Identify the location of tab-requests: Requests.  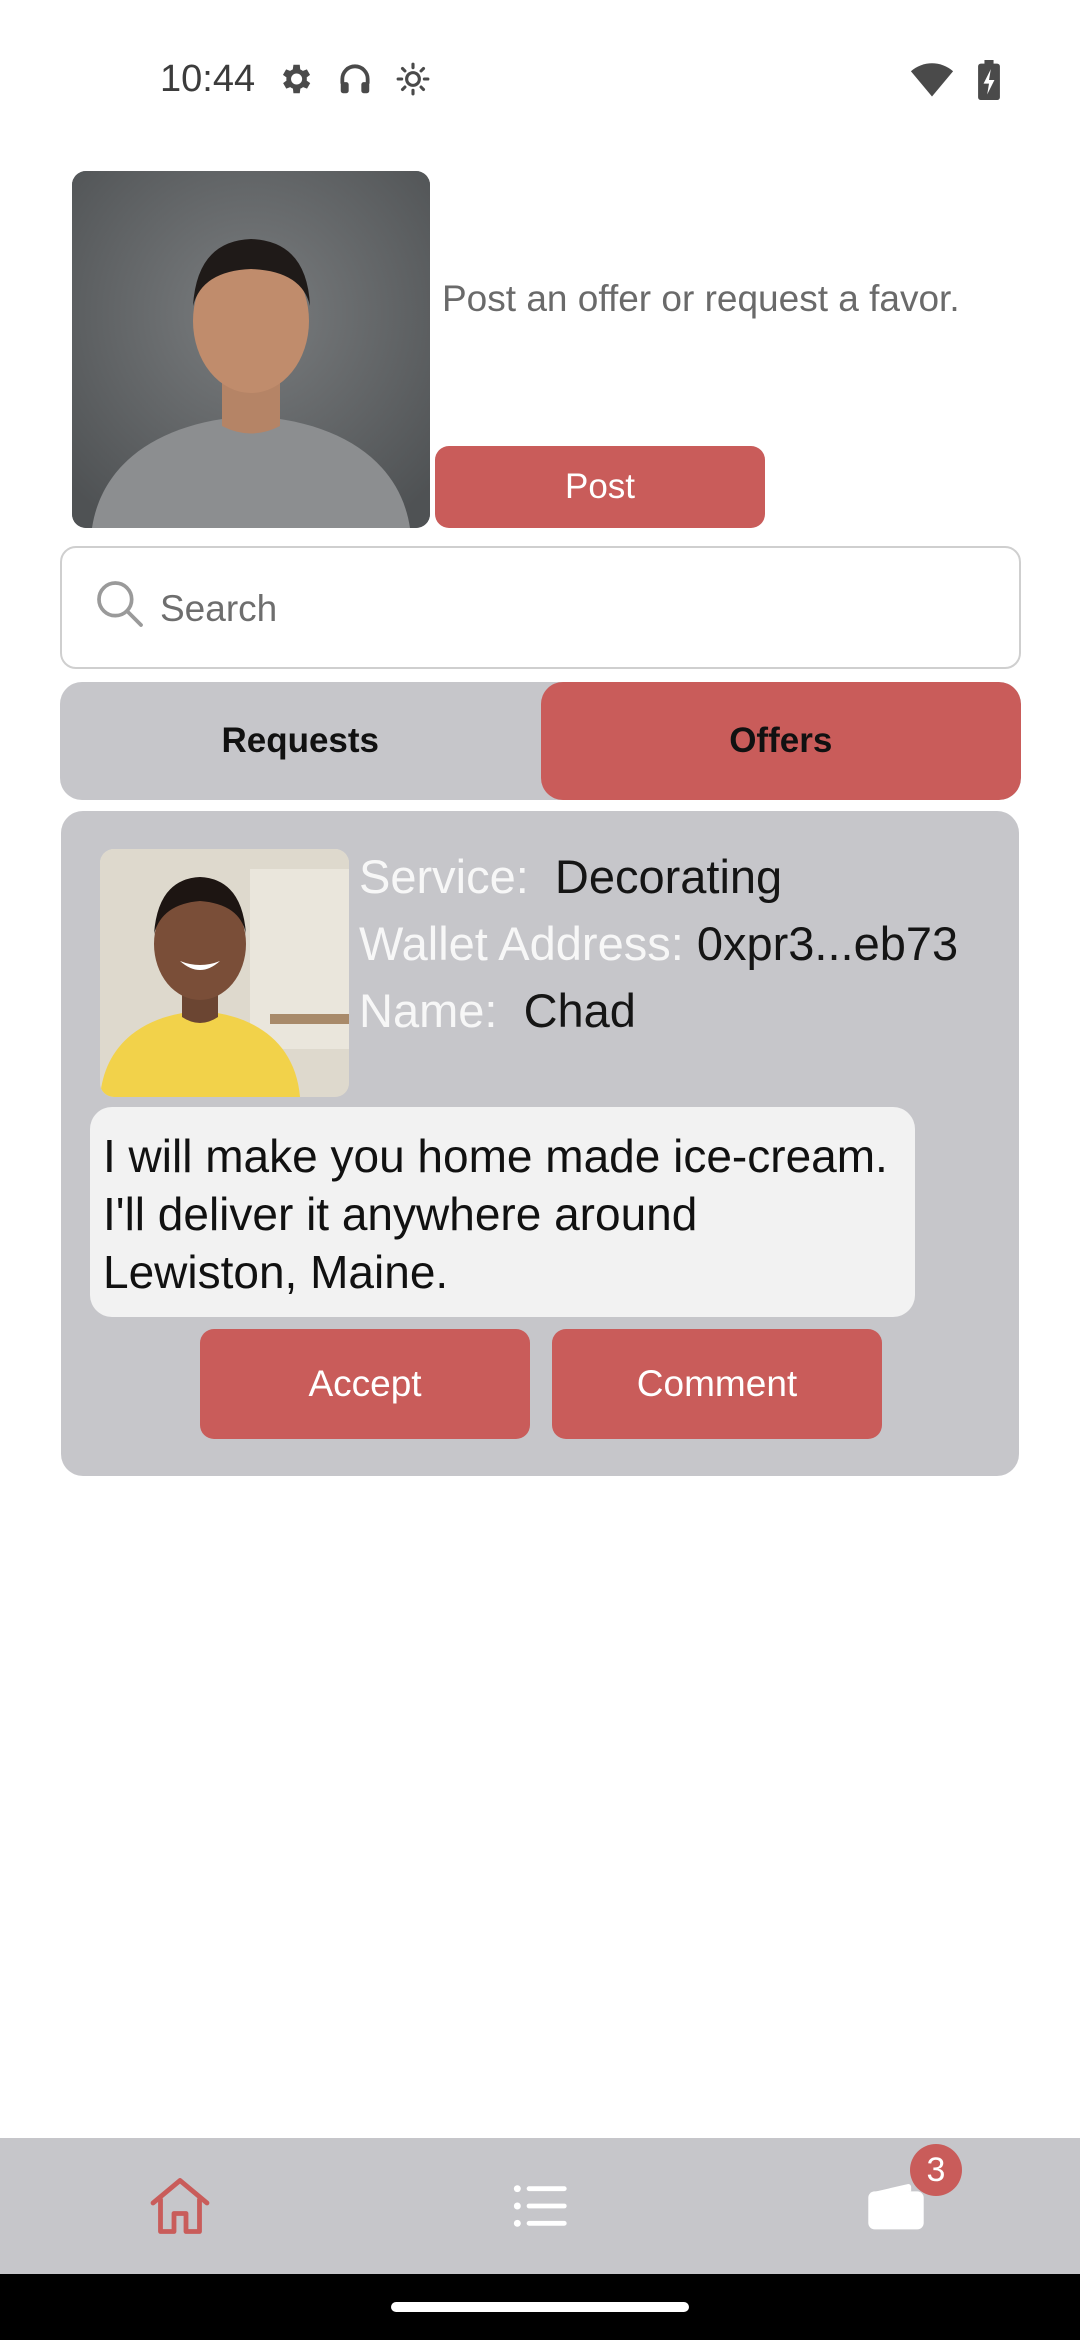
(300, 741).